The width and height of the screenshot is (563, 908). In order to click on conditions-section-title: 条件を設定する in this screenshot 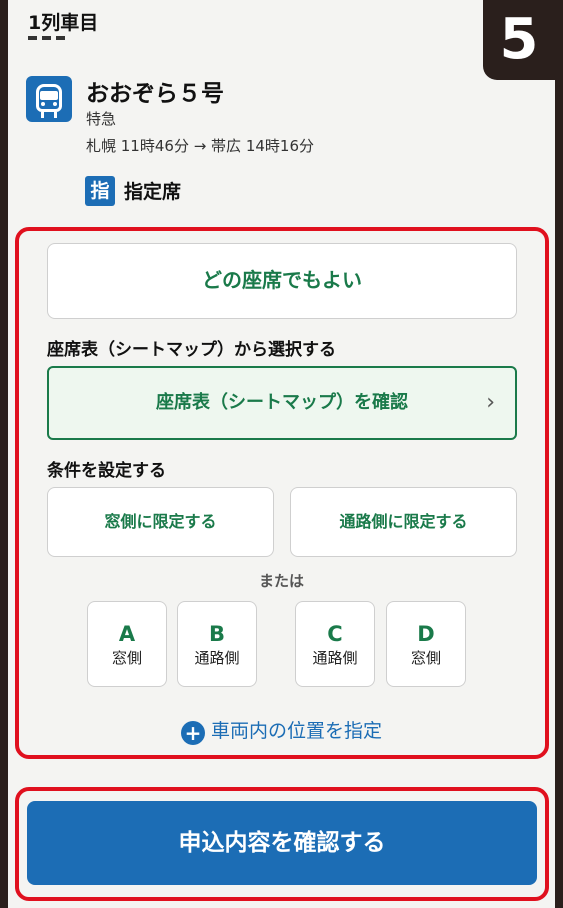, I will do `click(106, 471)`.